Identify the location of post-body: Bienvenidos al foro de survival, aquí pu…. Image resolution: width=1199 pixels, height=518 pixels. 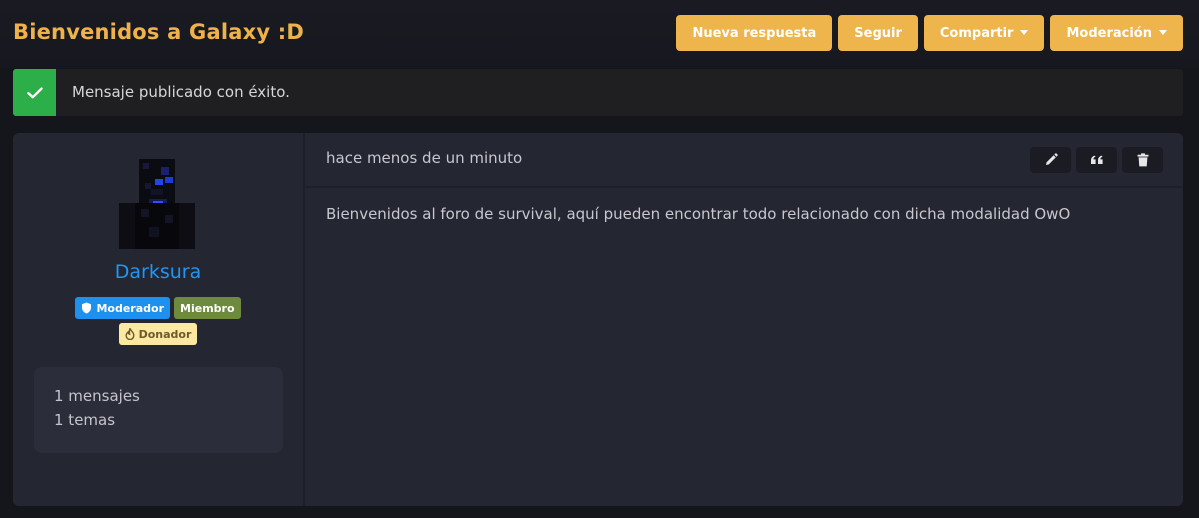
(698, 214).